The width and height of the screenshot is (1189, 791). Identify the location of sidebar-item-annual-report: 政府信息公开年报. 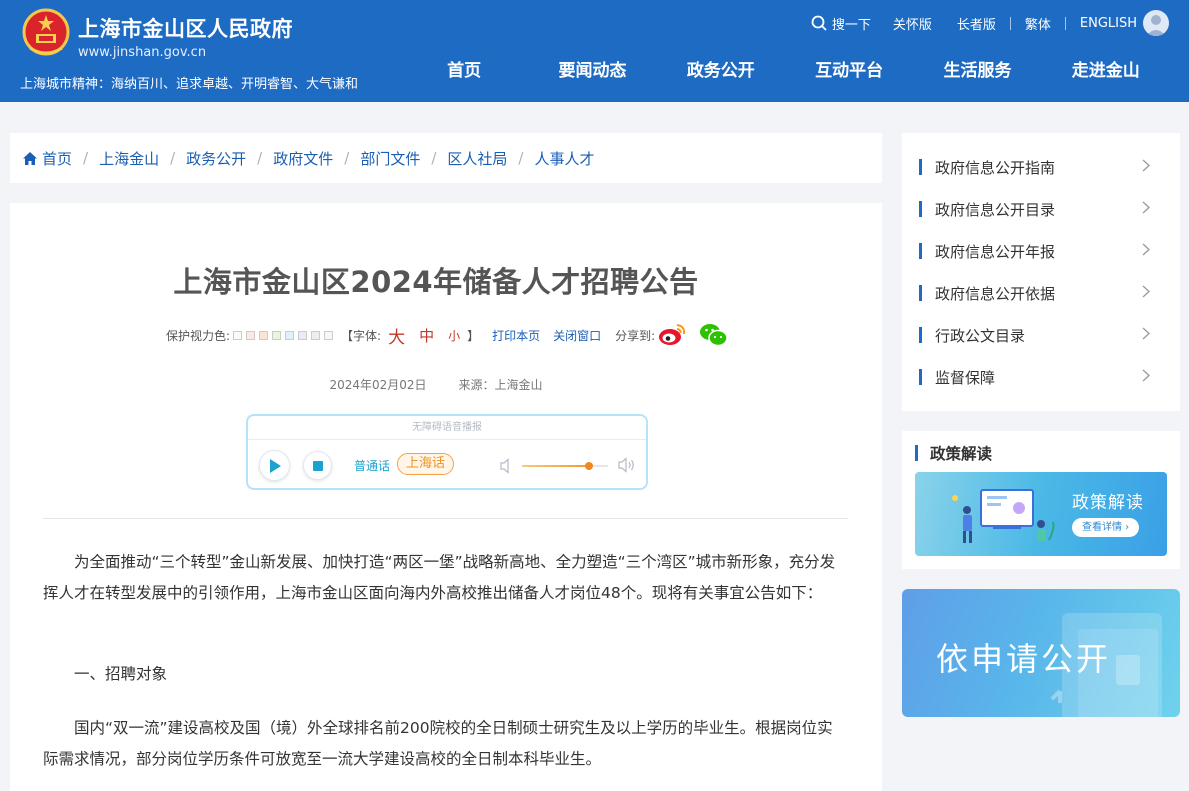
(1041, 251).